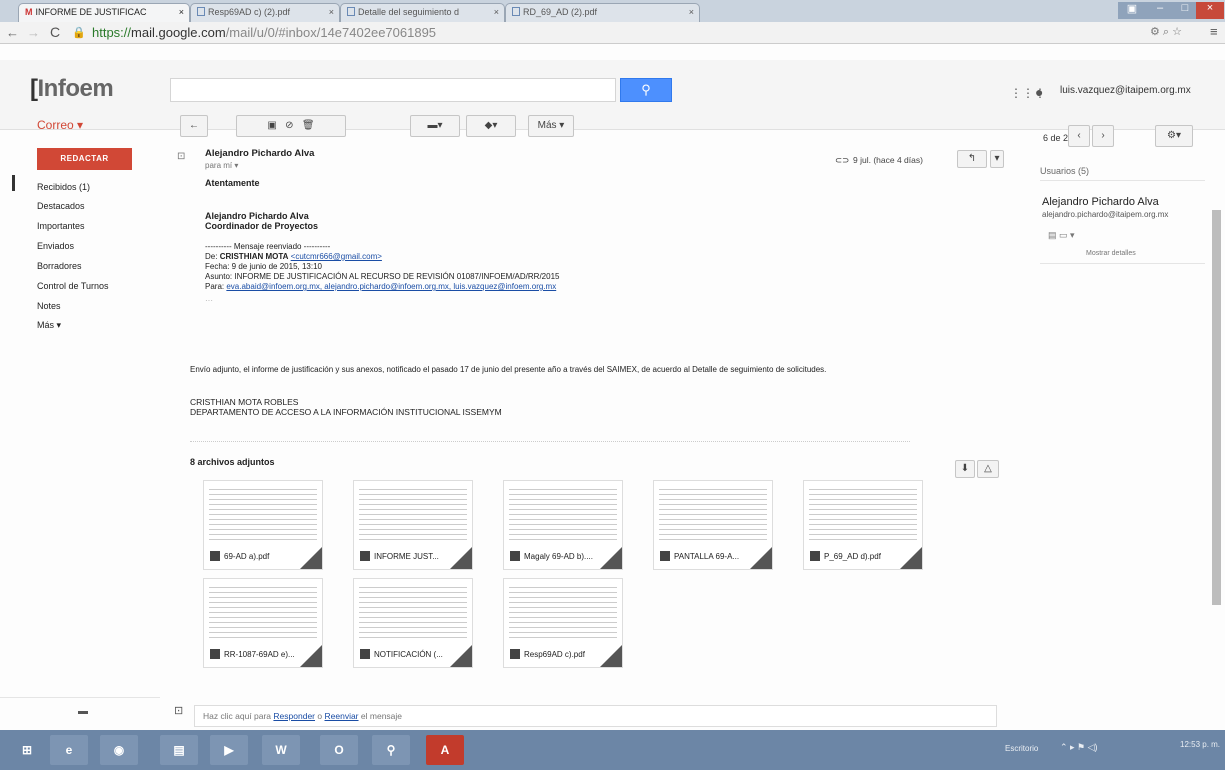 This screenshot has height=770, width=1225. Describe the element at coordinates (49, 325) in the screenshot. I see `nav-mas: Más ▾` at that location.